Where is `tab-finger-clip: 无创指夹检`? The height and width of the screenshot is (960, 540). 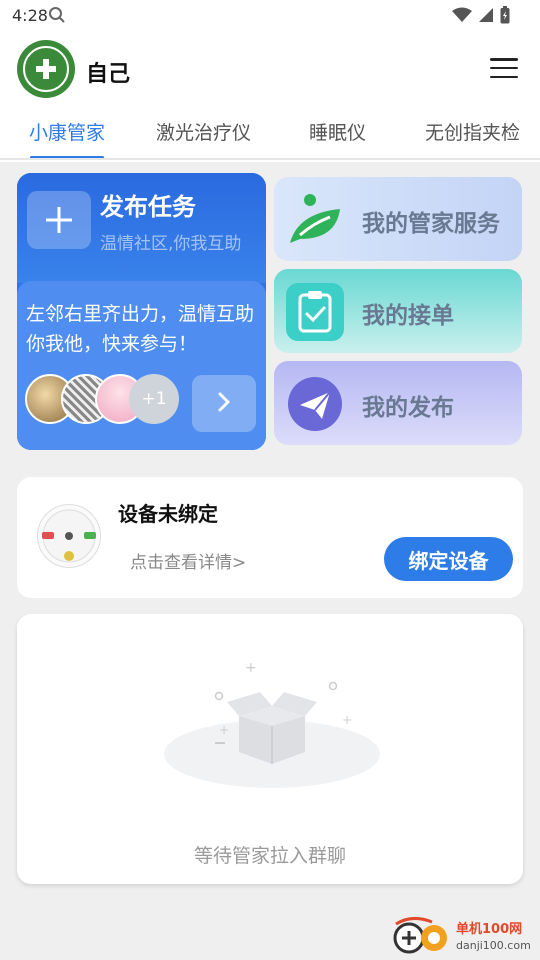 tab-finger-clip: 无创指夹检 is located at coordinates (472, 131).